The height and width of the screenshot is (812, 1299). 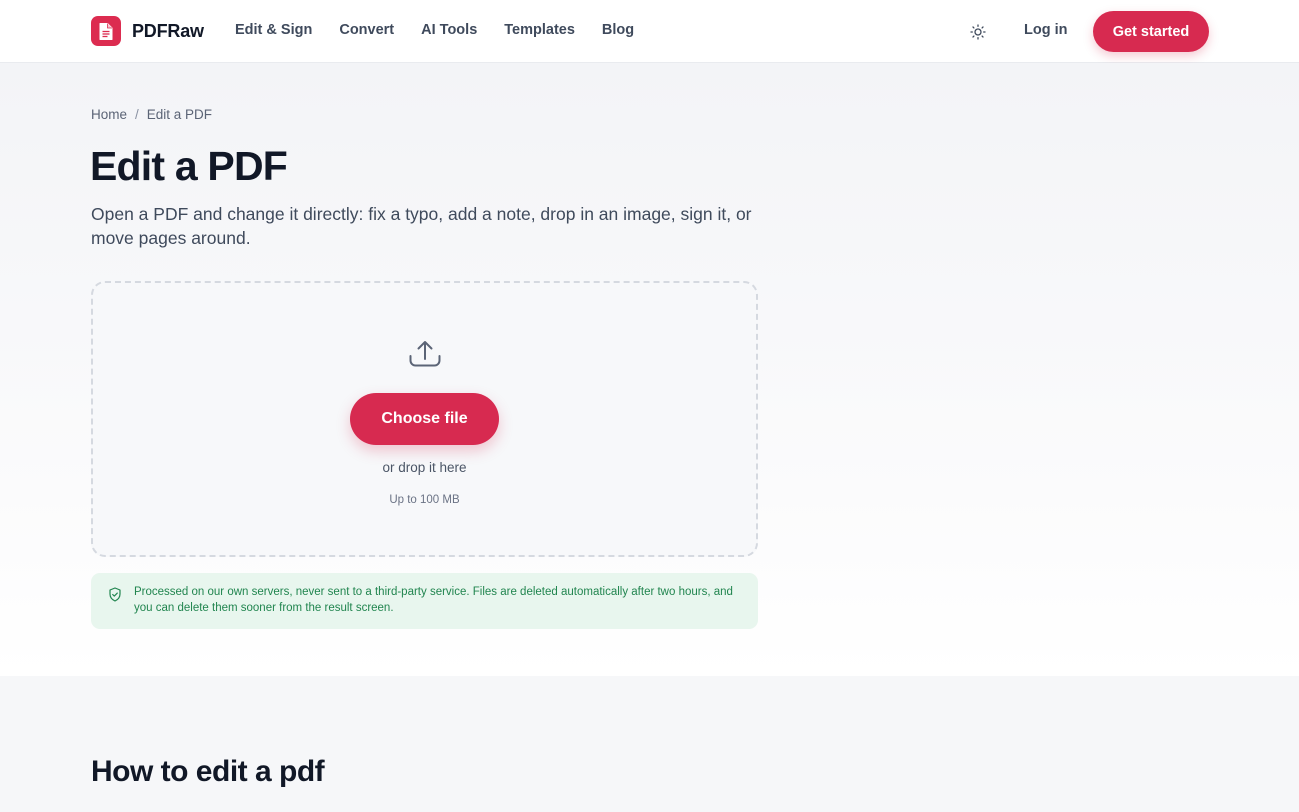 What do you see at coordinates (424, 467) in the screenshot?
I see `drop-hint: or drop it here` at bounding box center [424, 467].